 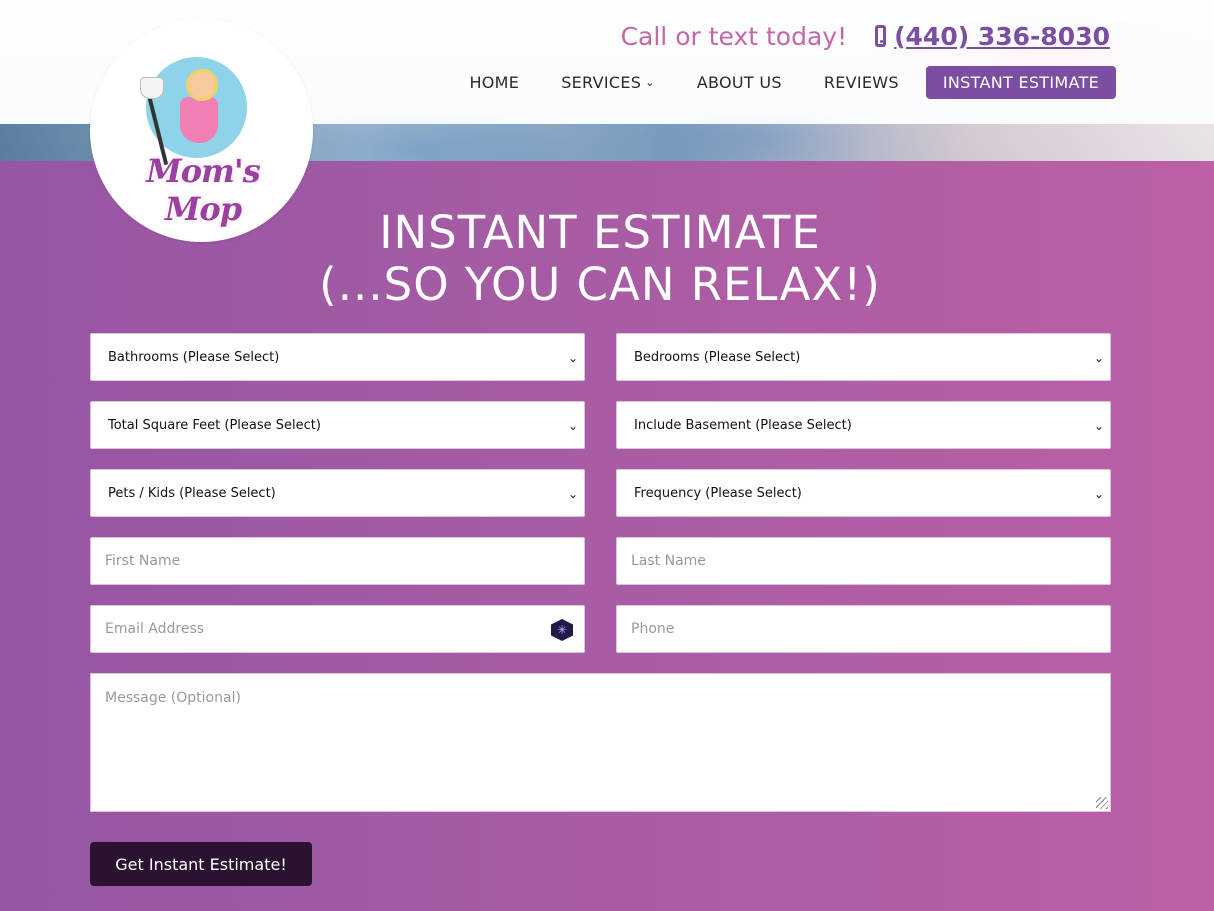 What do you see at coordinates (203, 190) in the screenshot?
I see `logo-wordmark: Mom's Mop` at bounding box center [203, 190].